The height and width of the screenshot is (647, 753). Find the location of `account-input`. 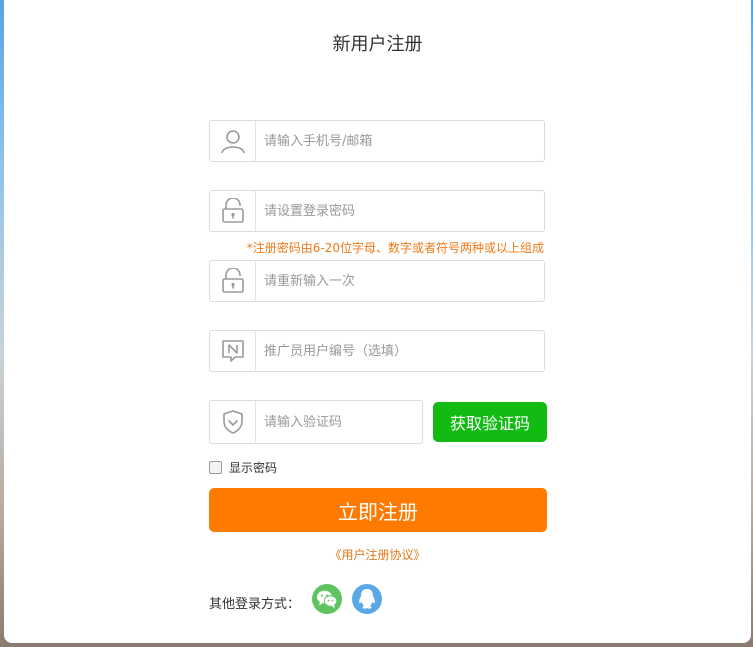

account-input is located at coordinates (399, 141).